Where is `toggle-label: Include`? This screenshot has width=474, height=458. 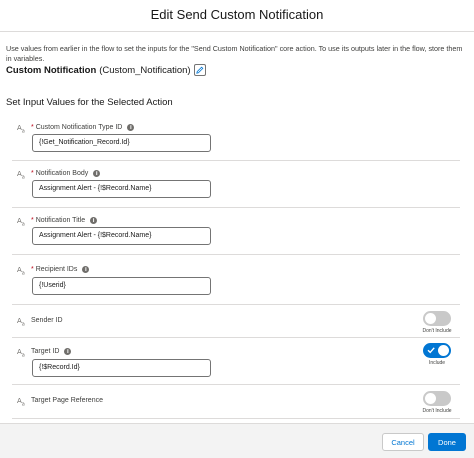 toggle-label: Include is located at coordinates (437, 363).